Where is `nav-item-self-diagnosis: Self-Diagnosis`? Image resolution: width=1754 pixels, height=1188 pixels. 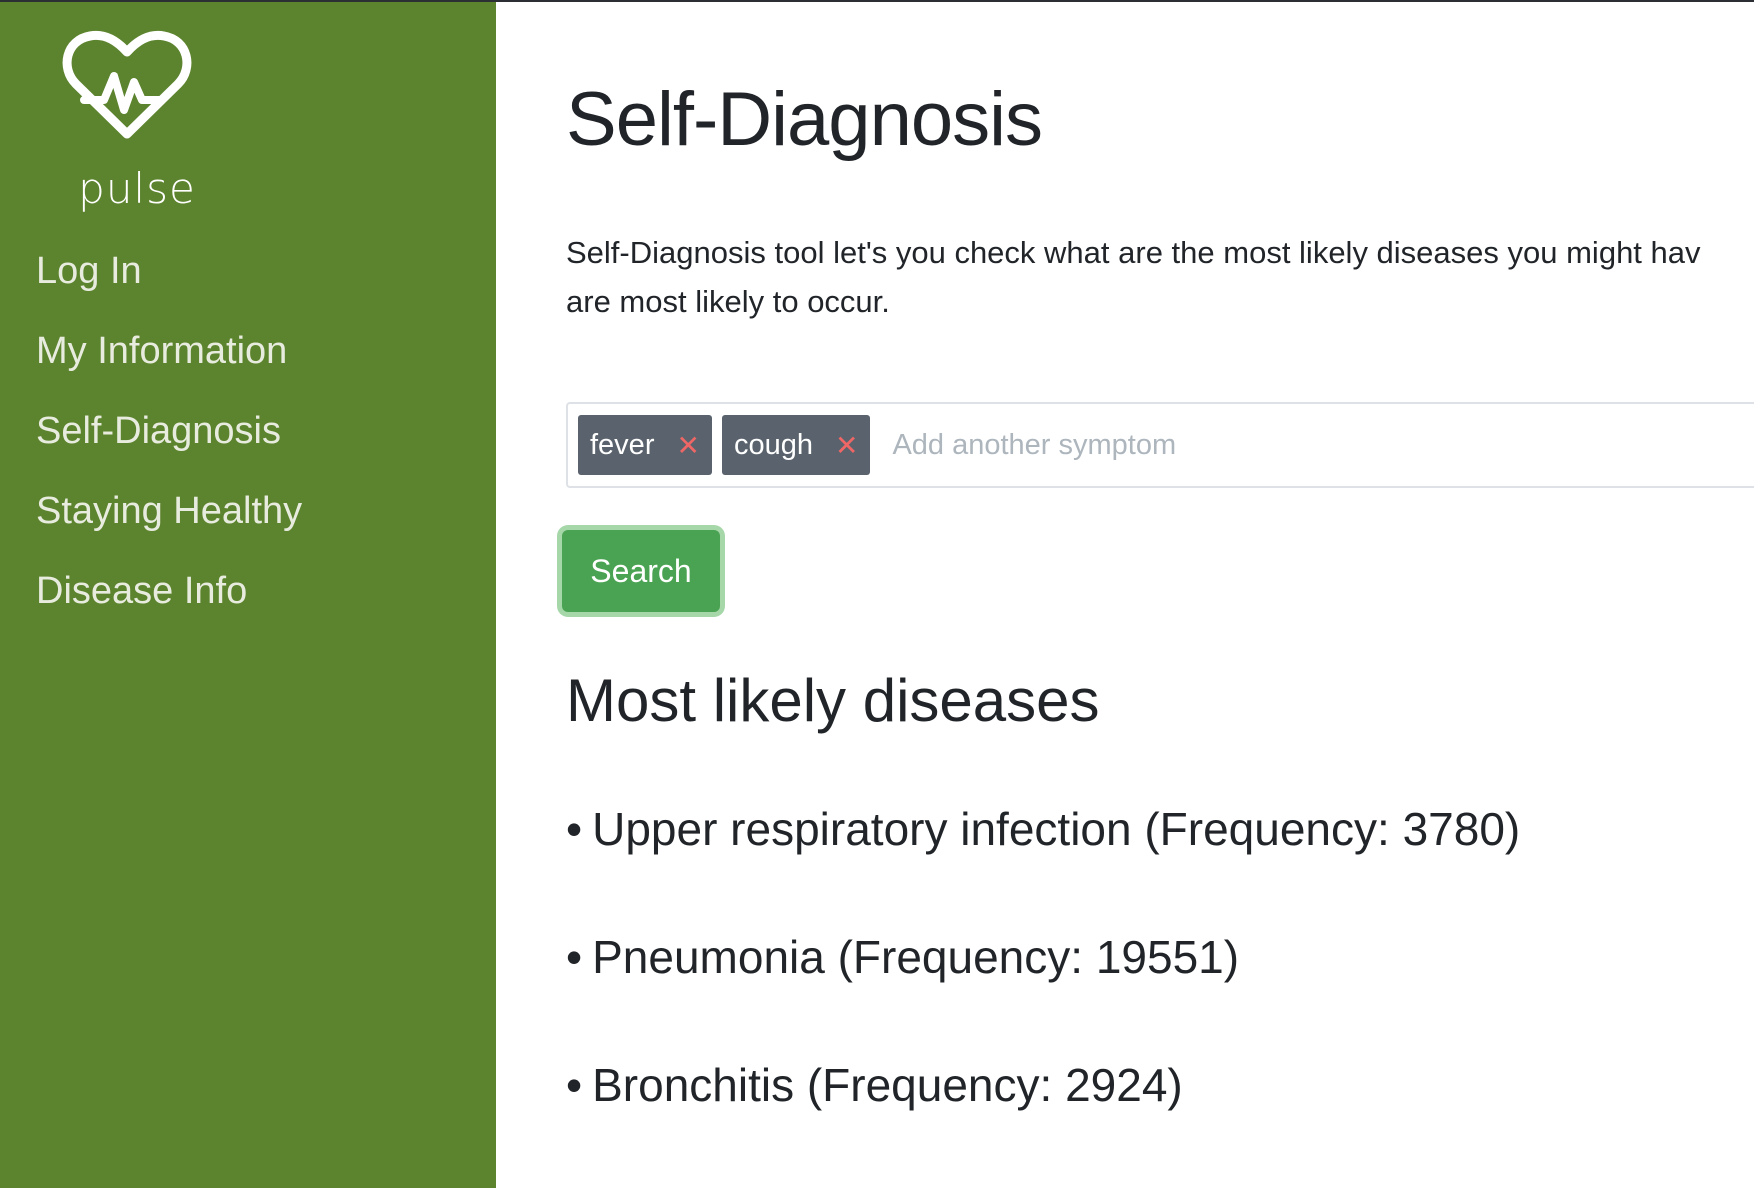 nav-item-self-diagnosis: Self-Diagnosis is located at coordinates (169, 442).